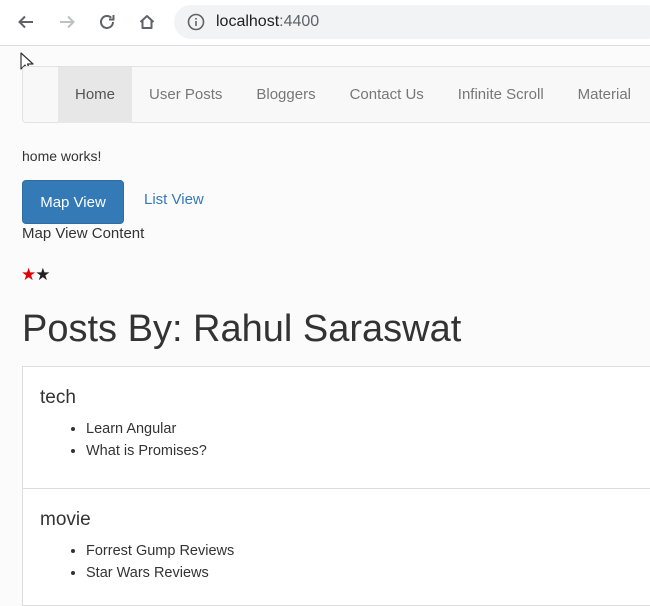 Image resolution: width=650 pixels, height=606 pixels. Describe the element at coordinates (147, 22) in the screenshot. I see `home-icon` at that location.